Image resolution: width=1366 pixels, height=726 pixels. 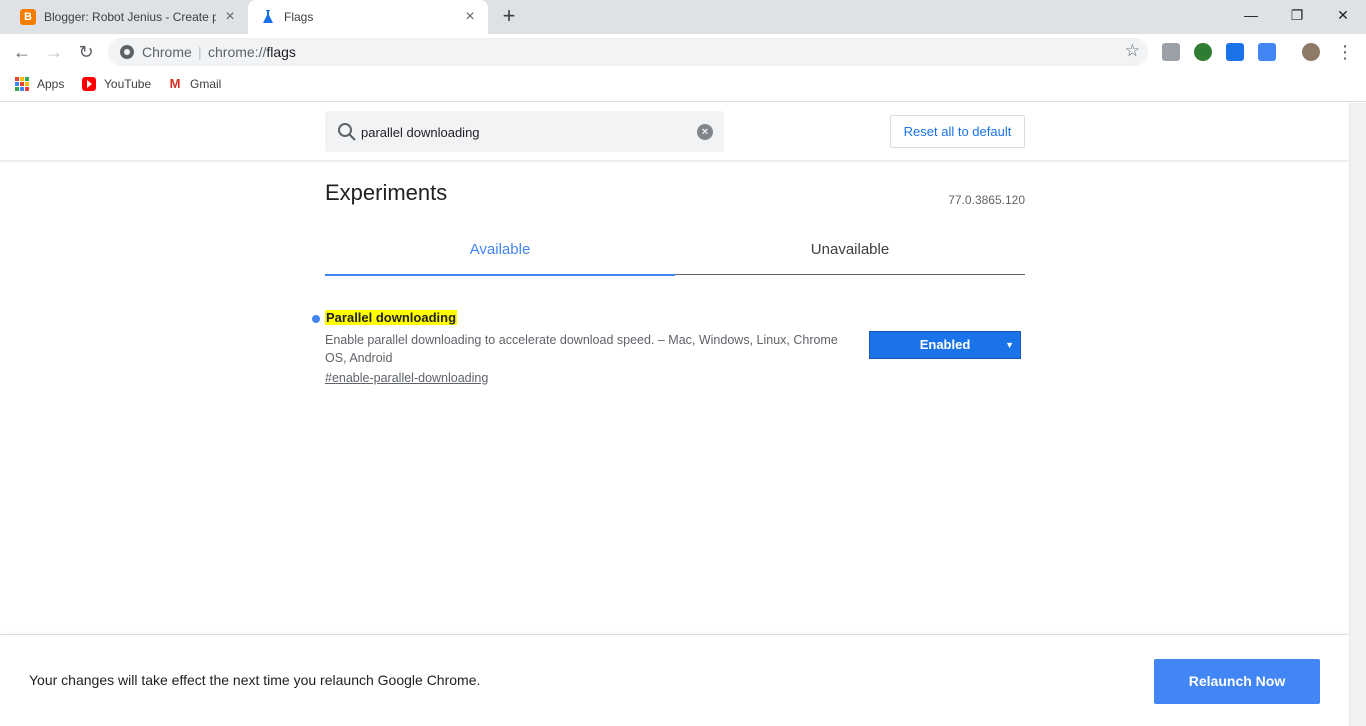 I want to click on url-text: chrome://flags, so click(x=252, y=52).